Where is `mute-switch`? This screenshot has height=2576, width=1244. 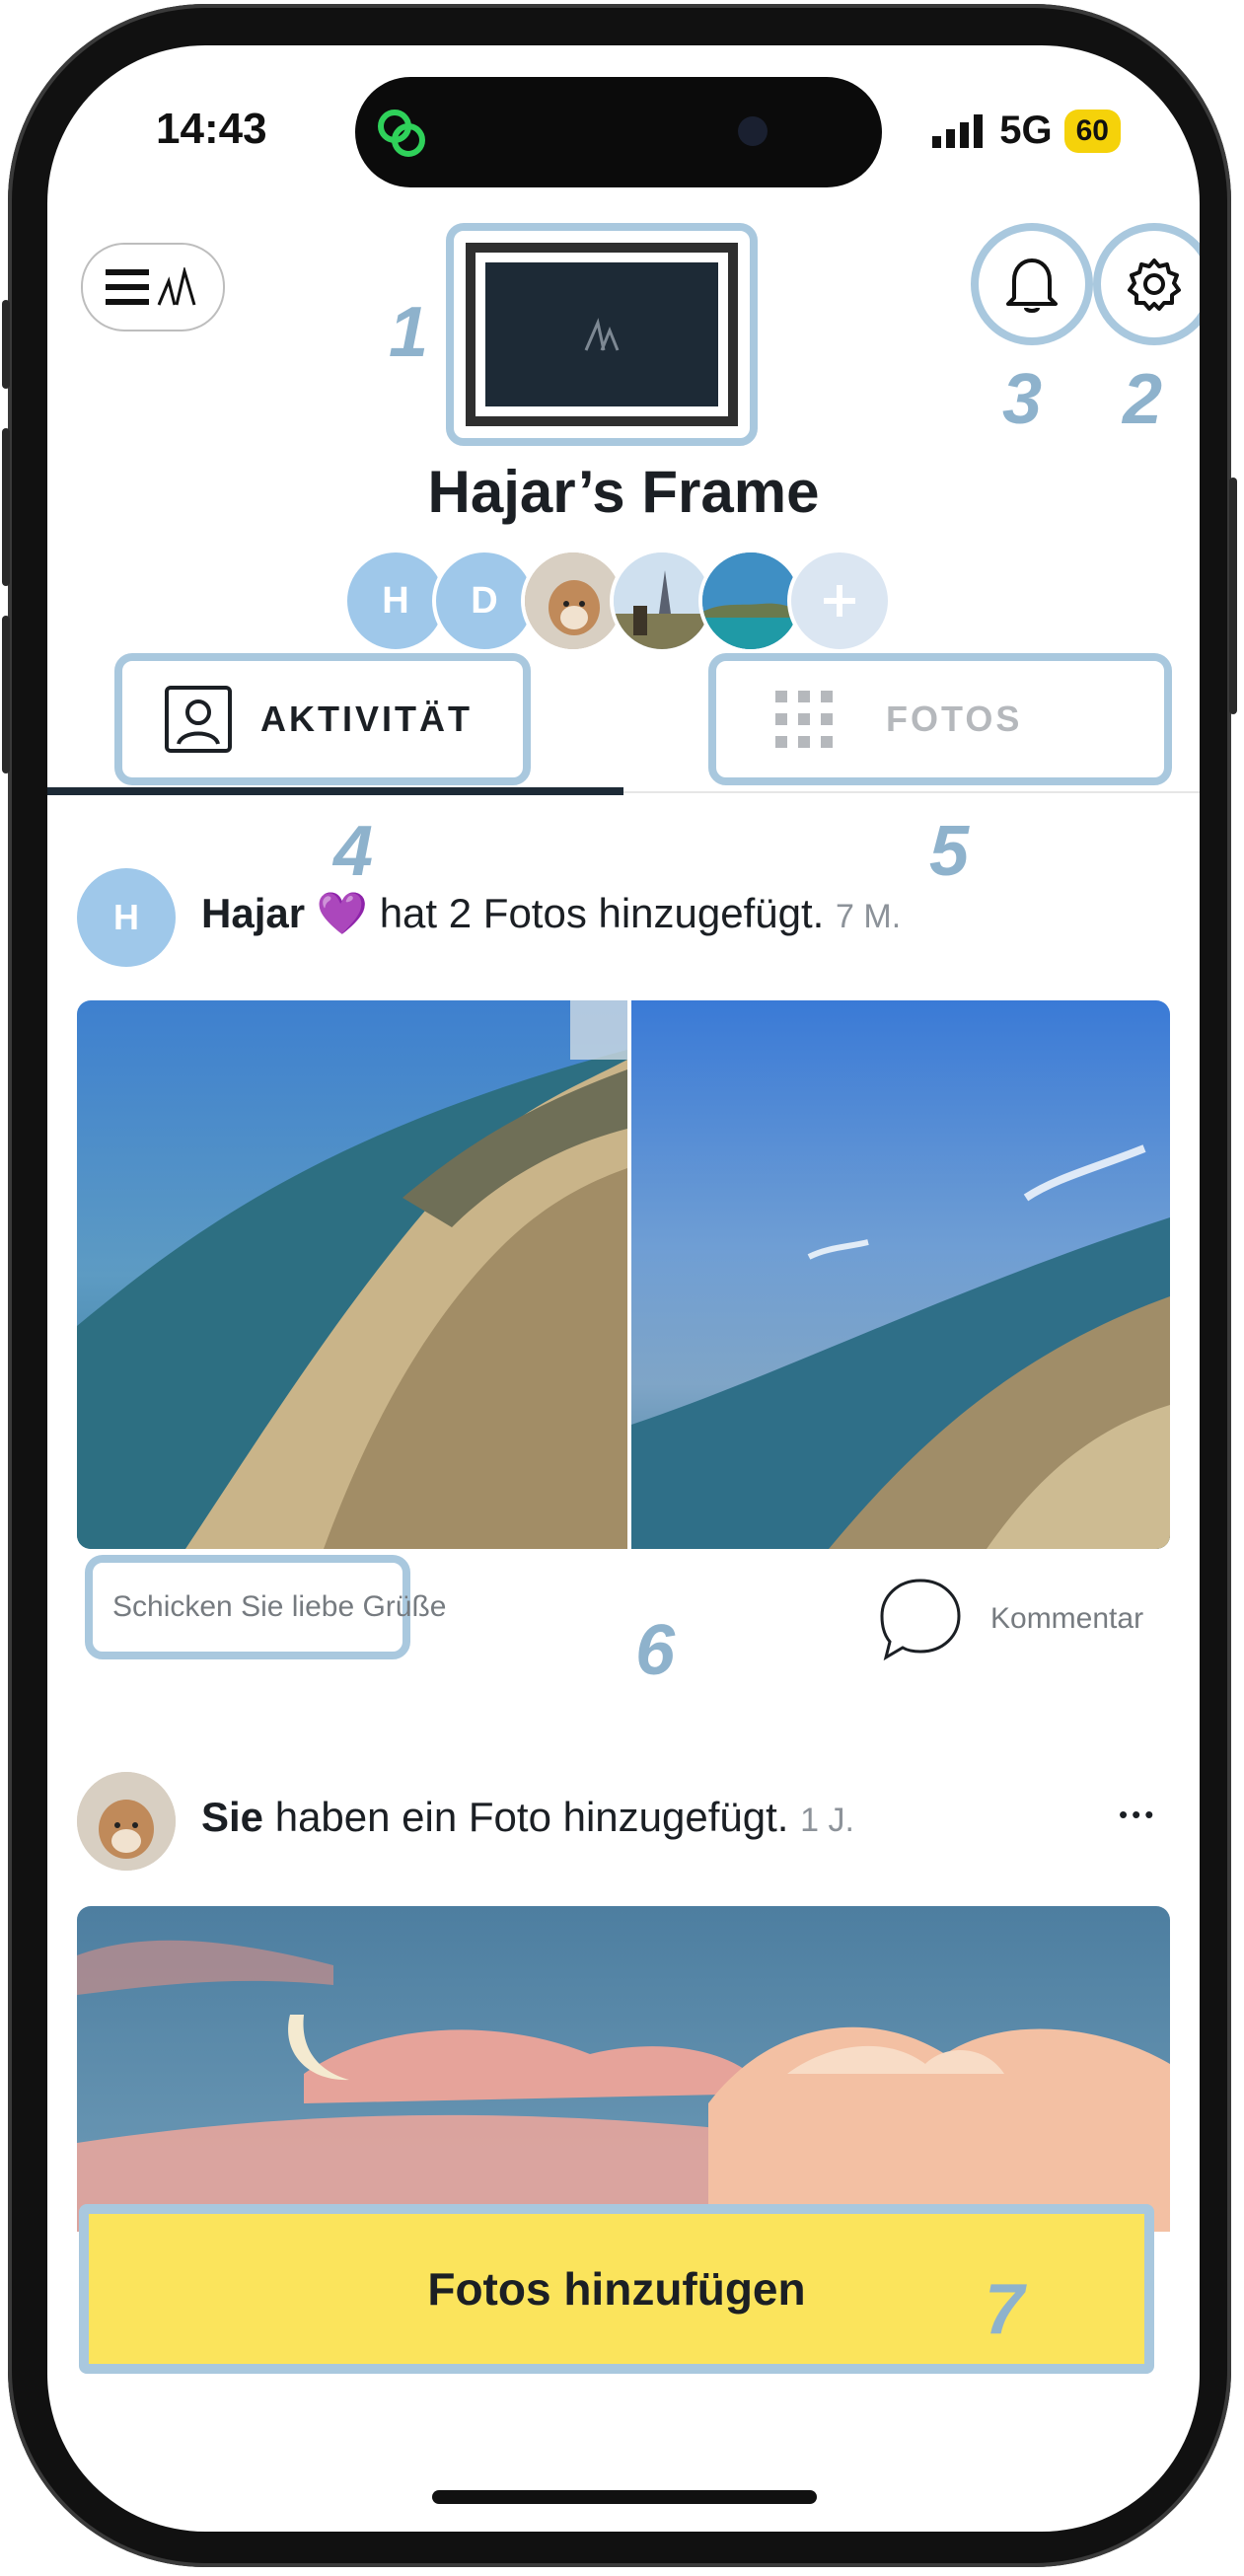
mute-switch is located at coordinates (6, 344).